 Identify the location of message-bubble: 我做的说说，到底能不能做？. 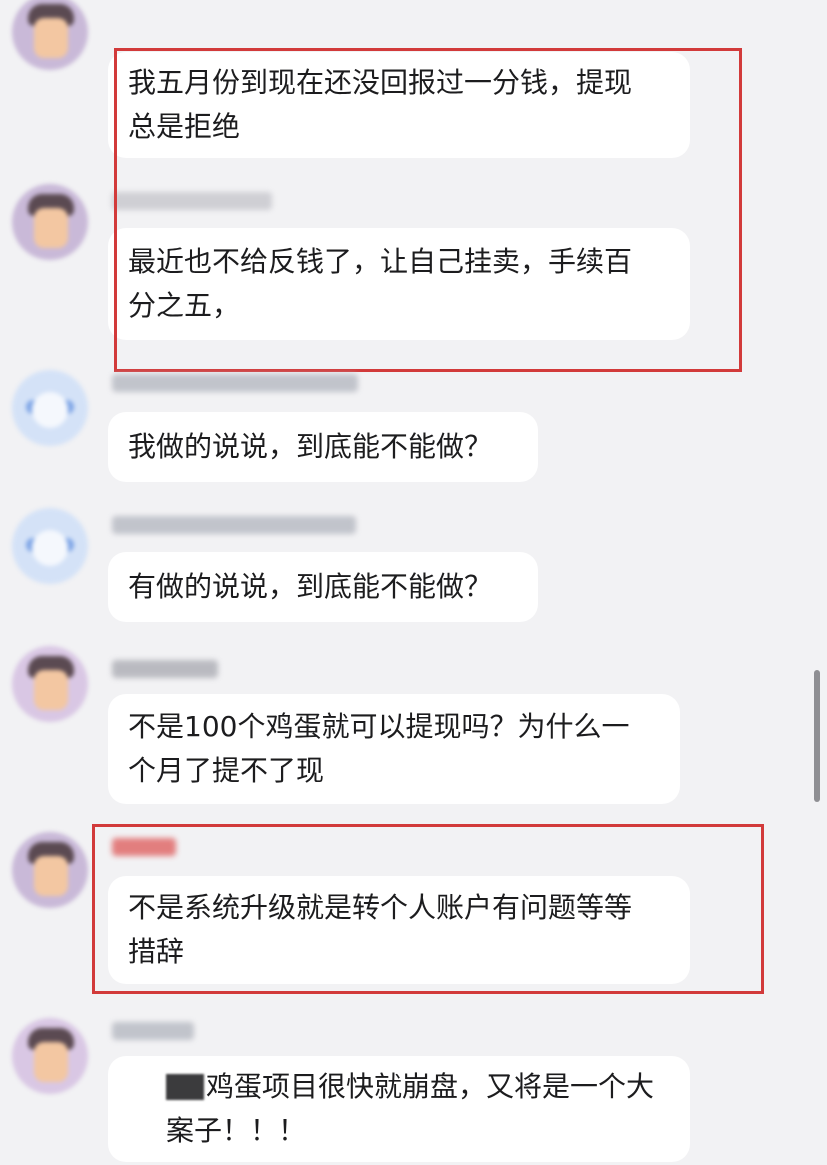
(323, 447).